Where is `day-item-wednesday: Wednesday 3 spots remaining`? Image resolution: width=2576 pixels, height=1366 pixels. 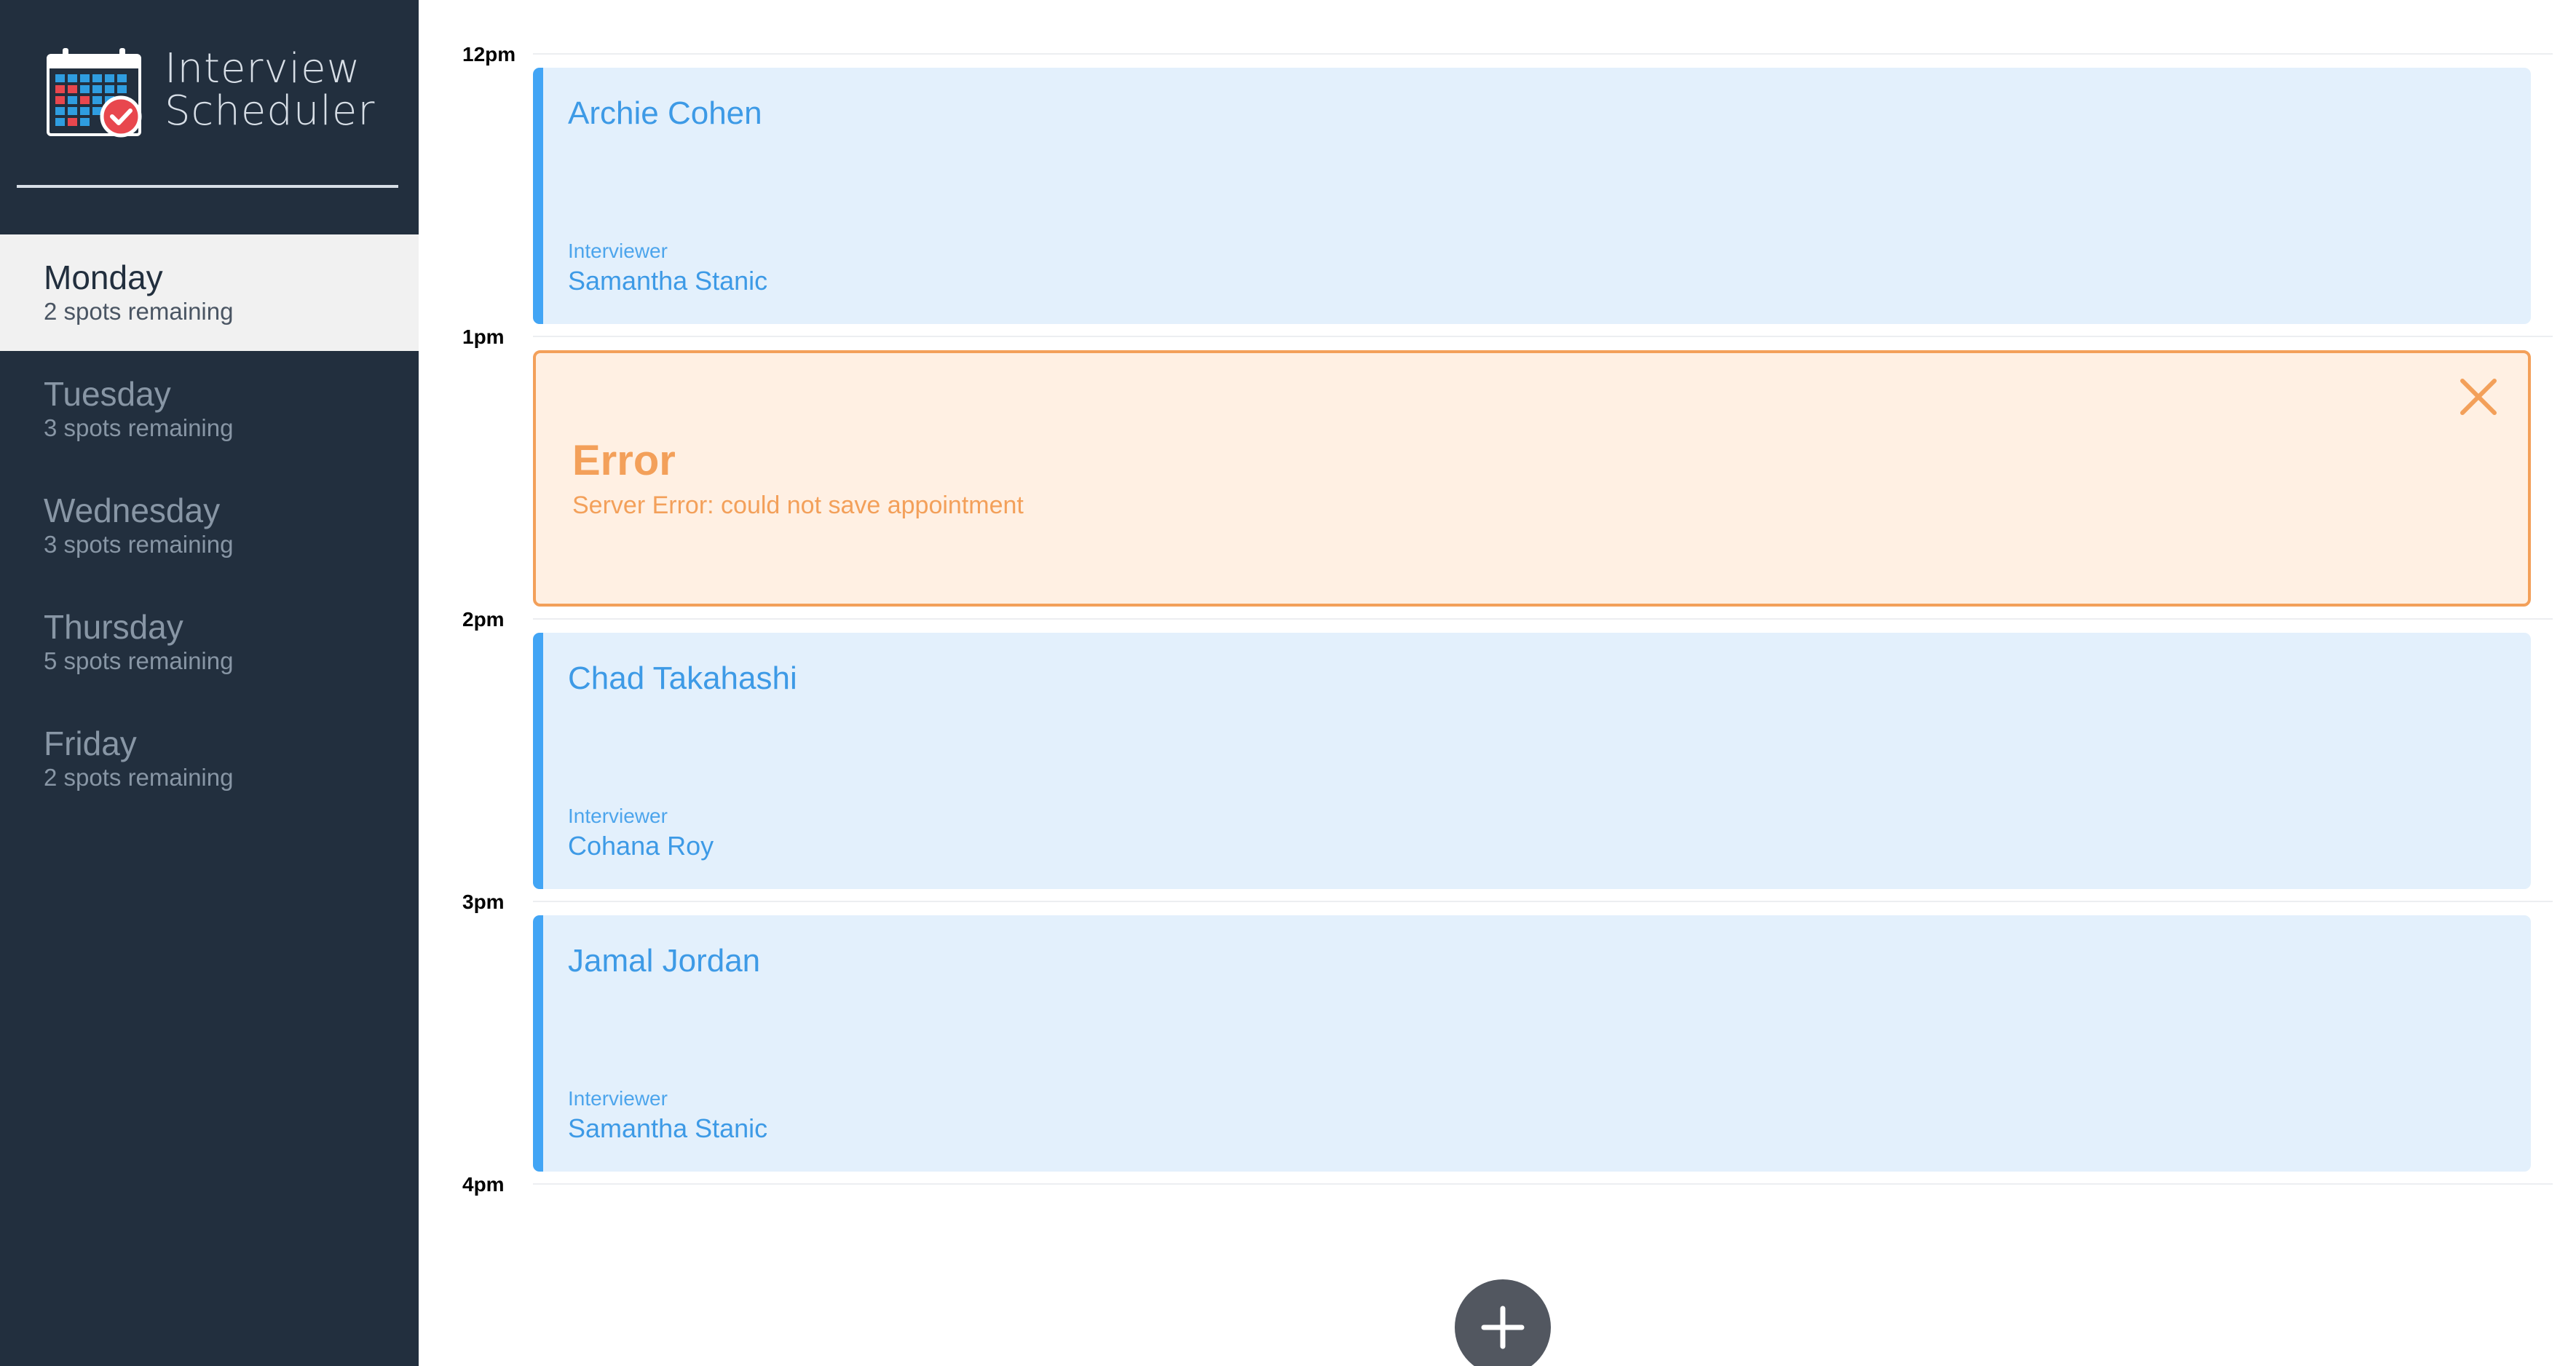
day-item-wednesday: Wednesday 3 spots remaining is located at coordinates (210, 525).